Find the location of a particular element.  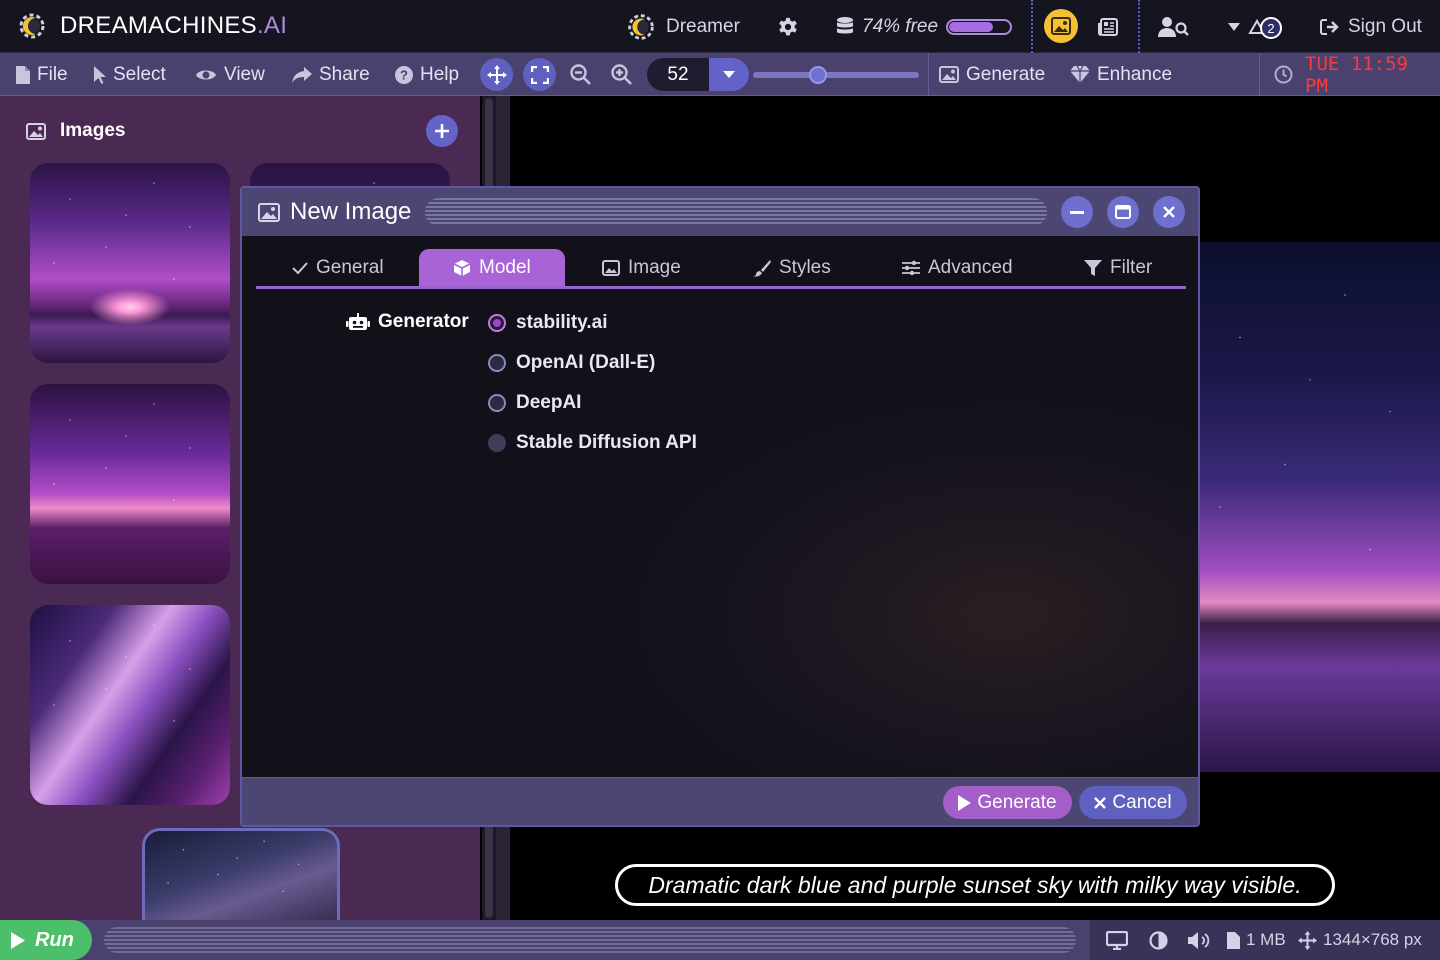

image-dimensions-text: 1344×768 px is located at coordinates (1372, 939).